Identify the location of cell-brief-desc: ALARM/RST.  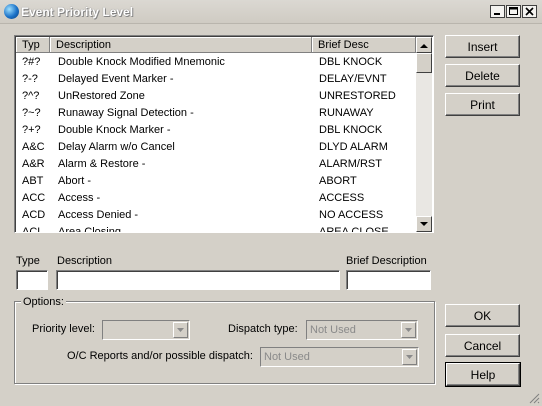
(350, 164).